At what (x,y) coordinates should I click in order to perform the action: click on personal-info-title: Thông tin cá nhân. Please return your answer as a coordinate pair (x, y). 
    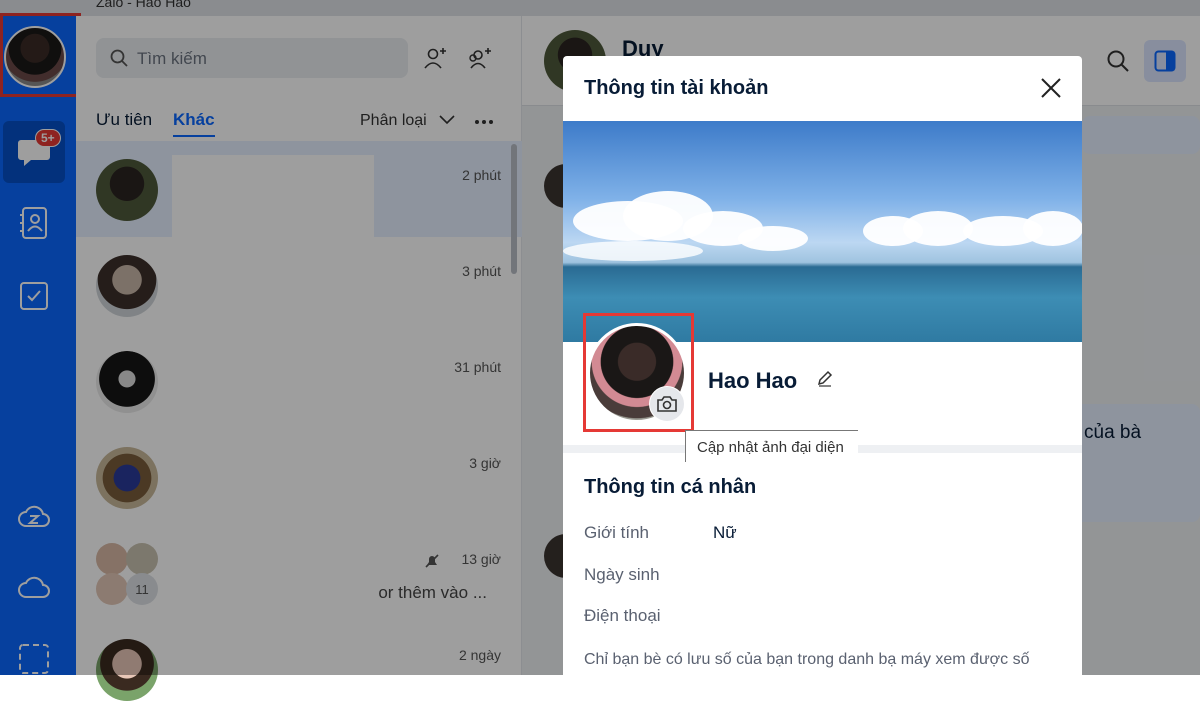
    Looking at the image, I should click on (670, 487).